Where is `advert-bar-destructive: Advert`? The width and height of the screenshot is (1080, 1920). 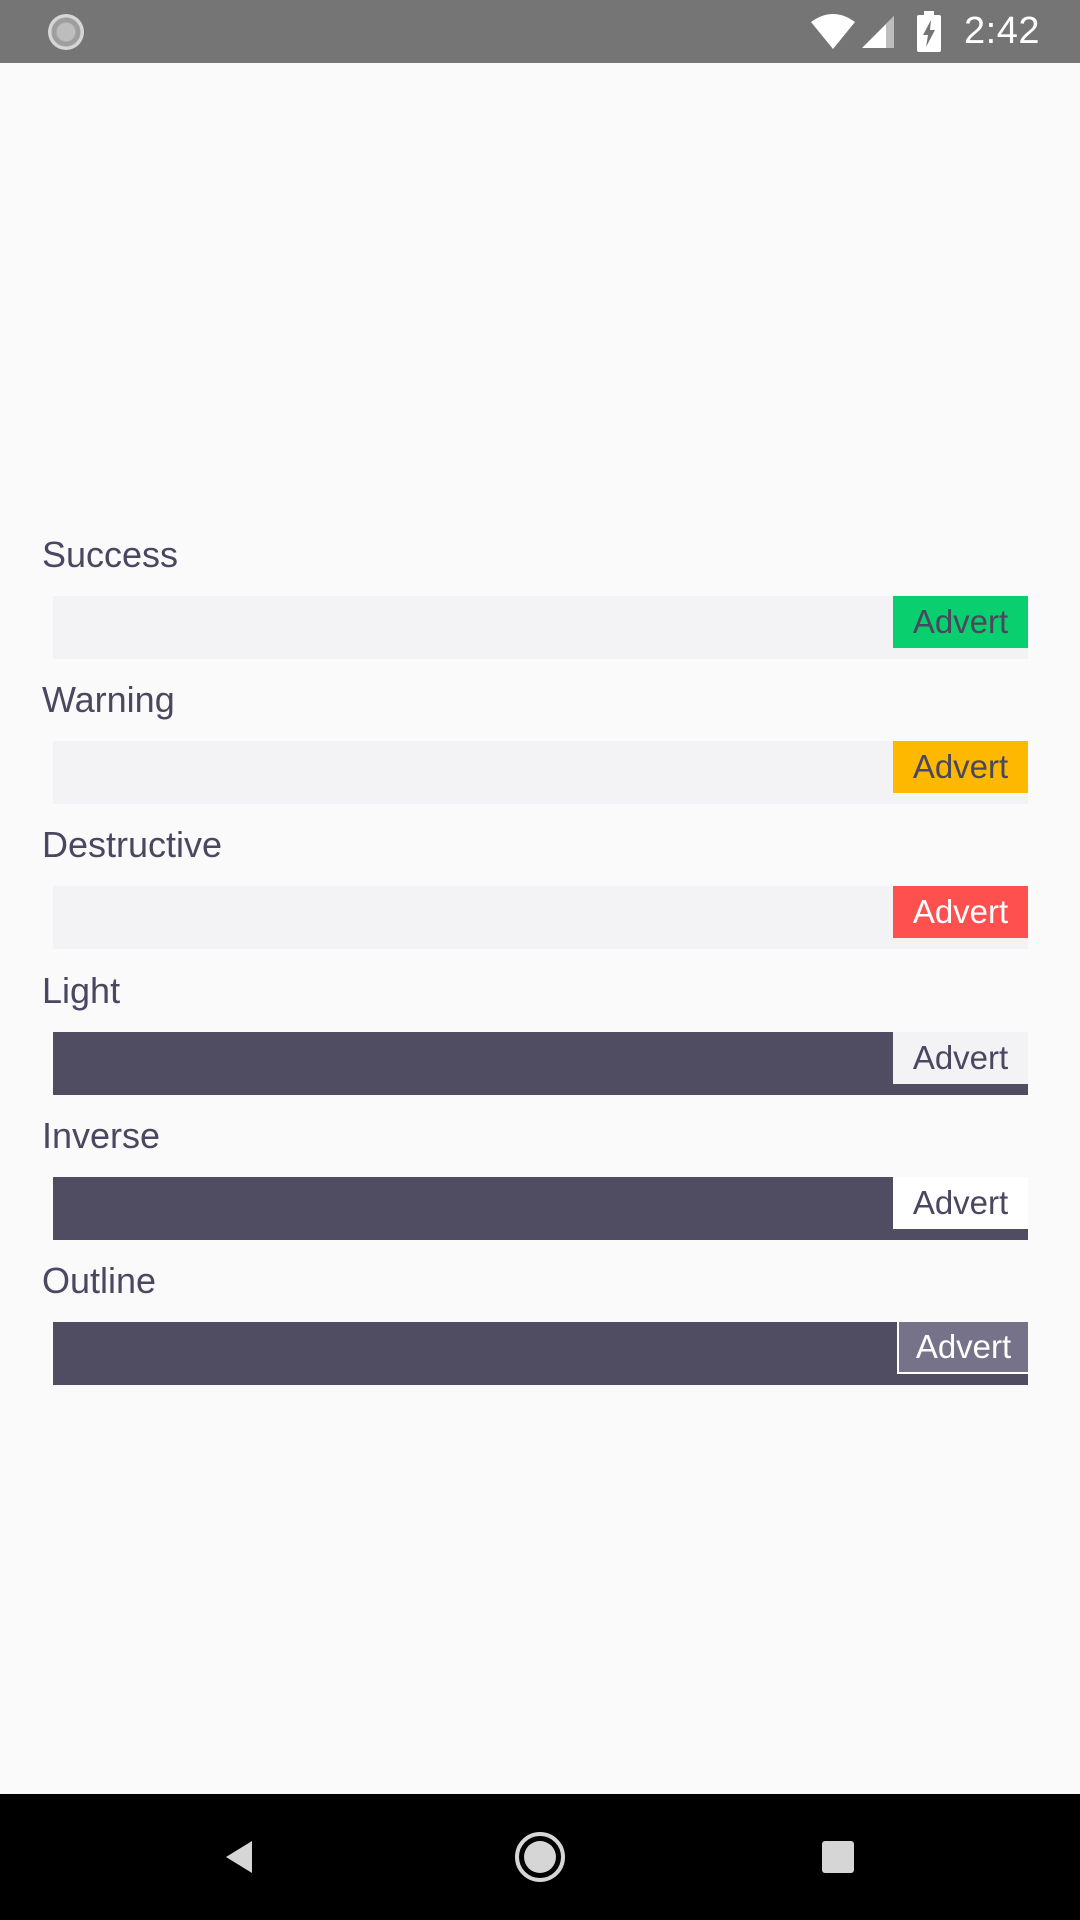
advert-bar-destructive: Advert is located at coordinates (540, 917).